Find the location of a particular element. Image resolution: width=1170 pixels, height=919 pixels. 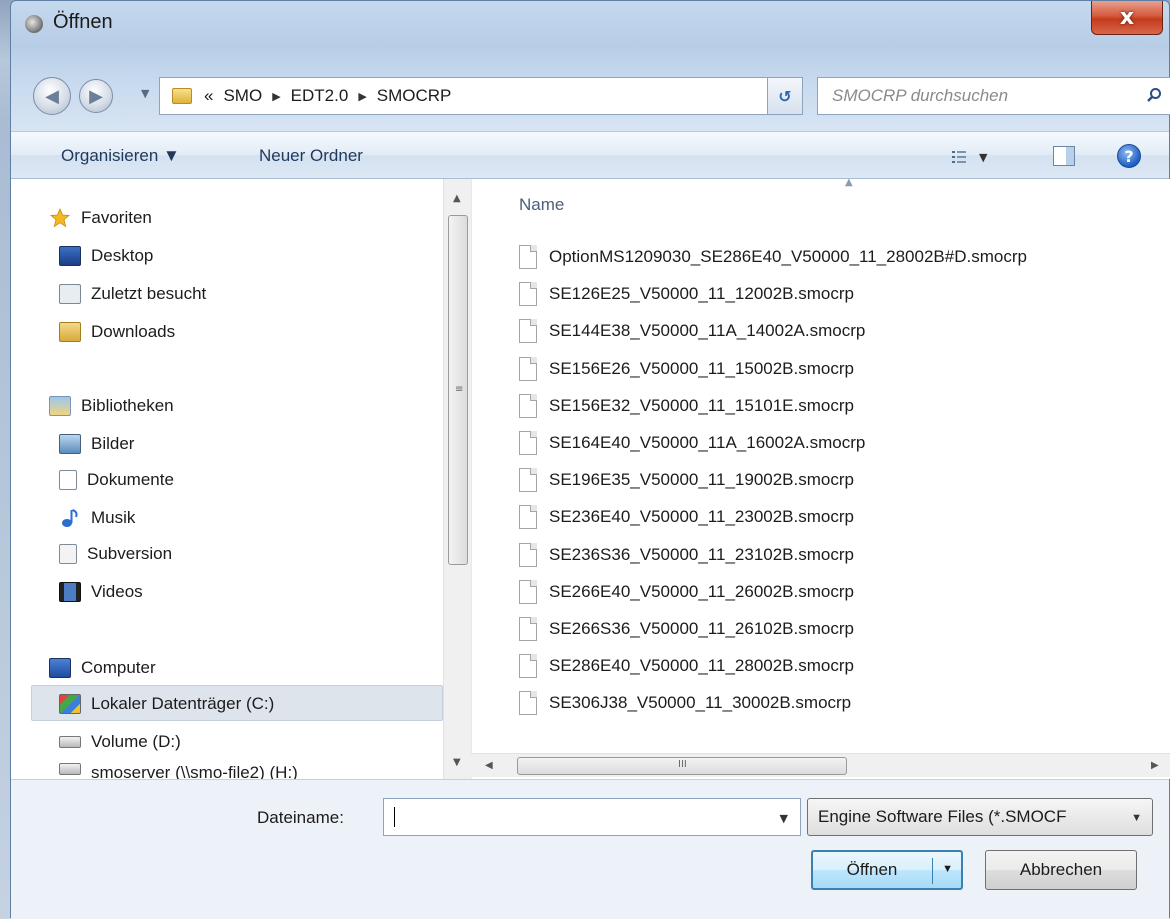

new-folder-button: Neuer Ordner is located at coordinates (311, 156).